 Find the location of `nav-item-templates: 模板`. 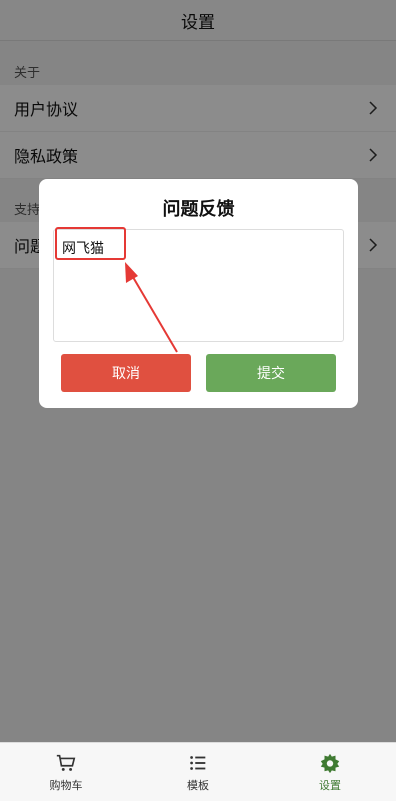

nav-item-templates: 模板 is located at coordinates (198, 772).